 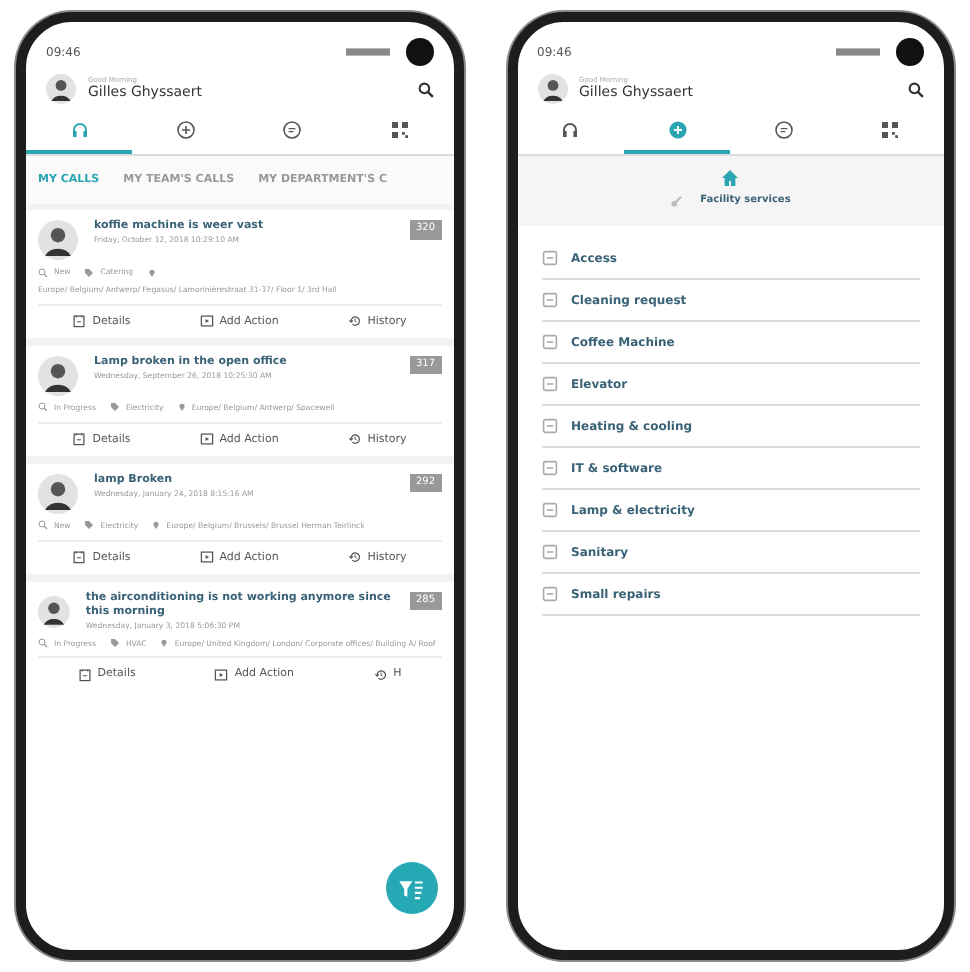 What do you see at coordinates (730, 178) in the screenshot?
I see `home-icon` at bounding box center [730, 178].